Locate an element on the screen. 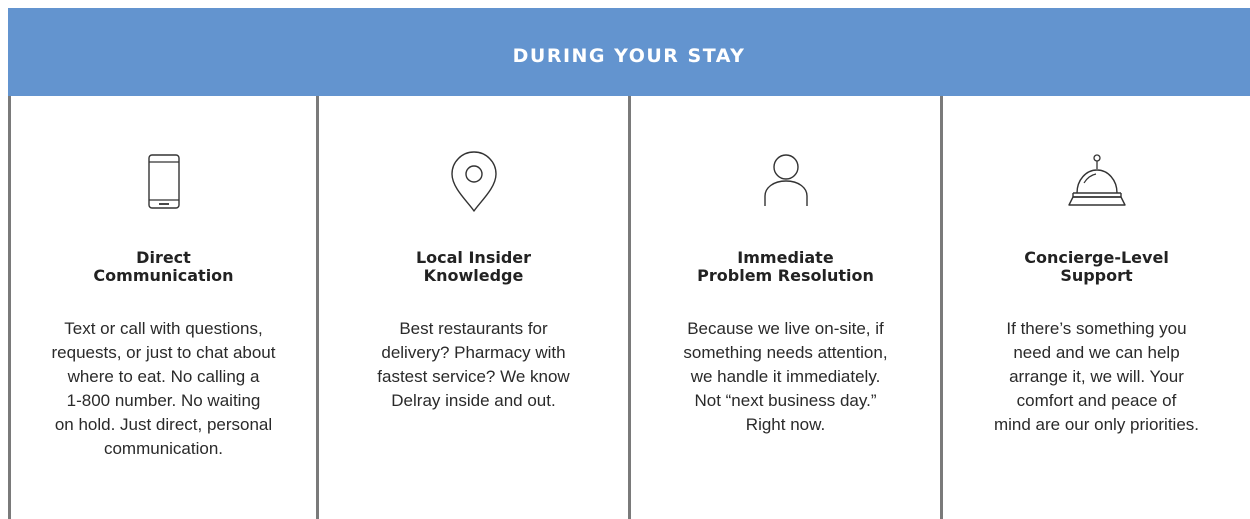 This screenshot has height=519, width=1250. feature-title: Concierge-Level Support is located at coordinates (1096, 266).